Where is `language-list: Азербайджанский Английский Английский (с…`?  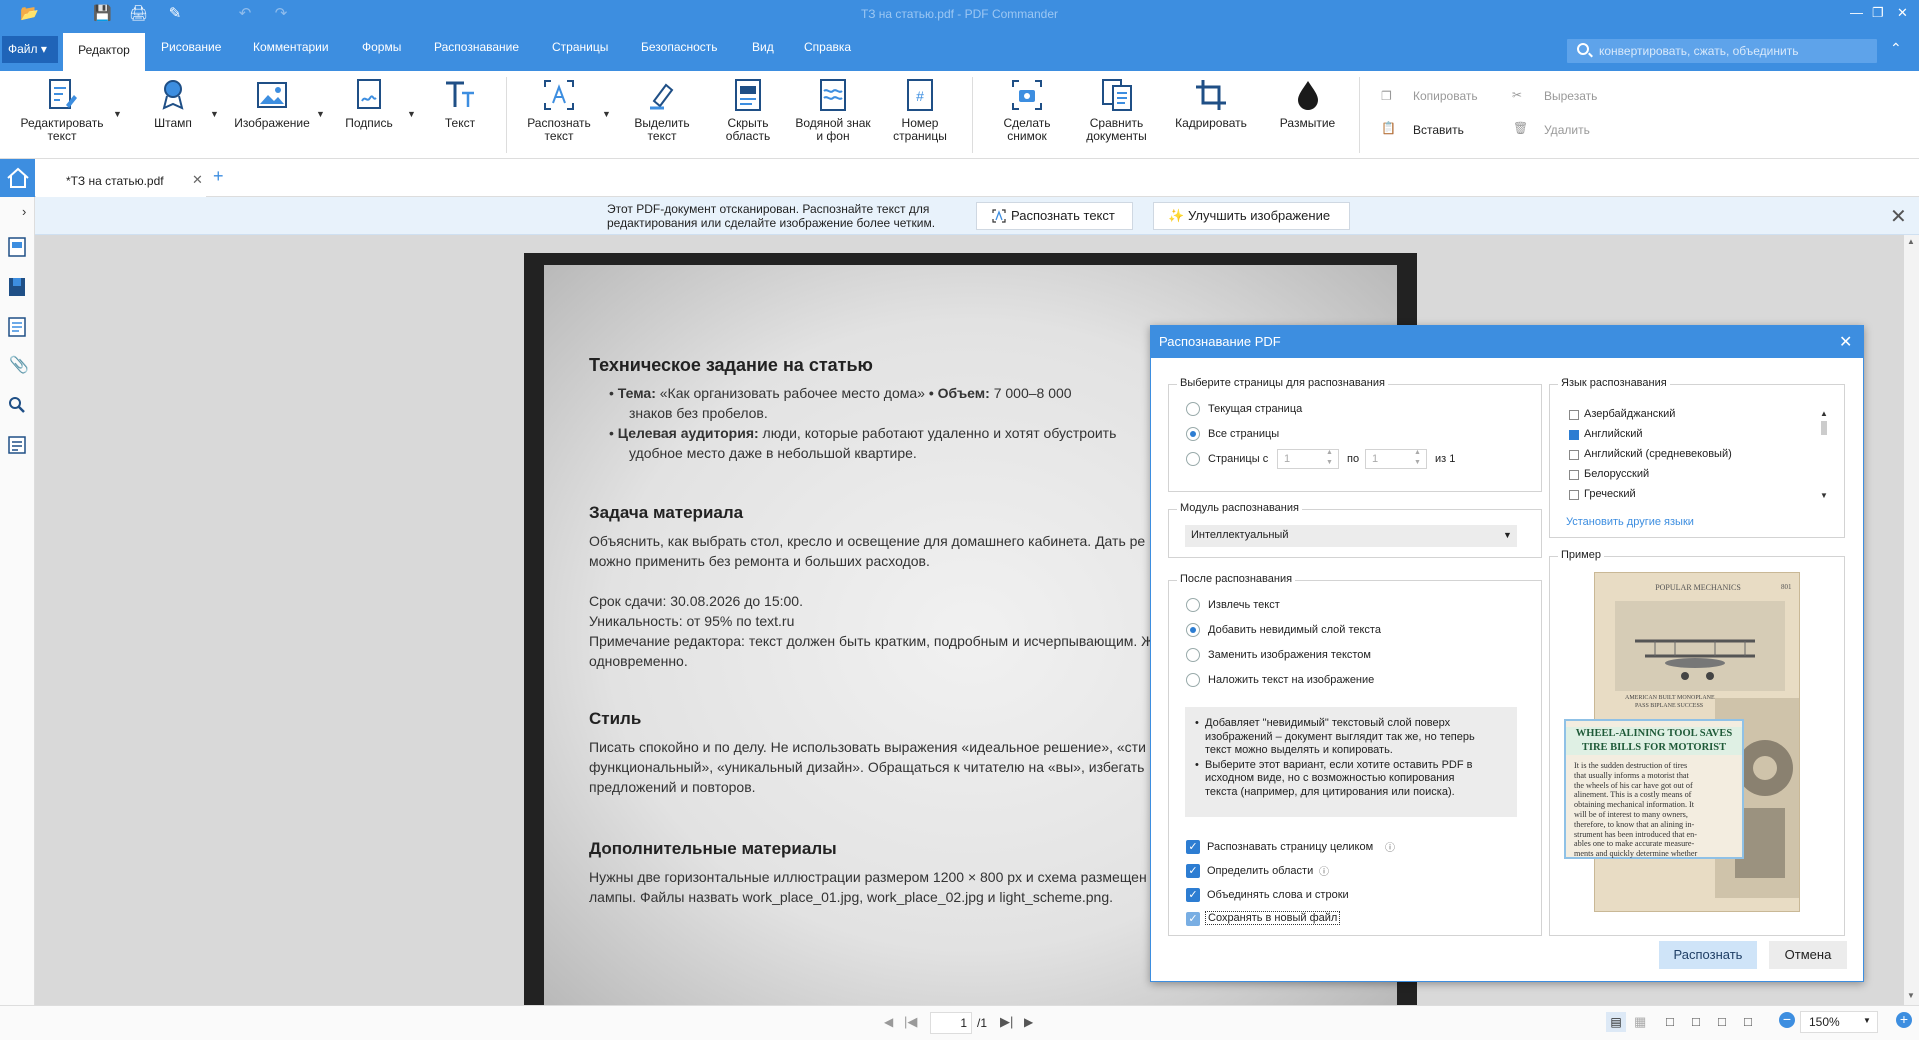 language-list: Азербайджанский Английский Английский (с… is located at coordinates (1695, 451).